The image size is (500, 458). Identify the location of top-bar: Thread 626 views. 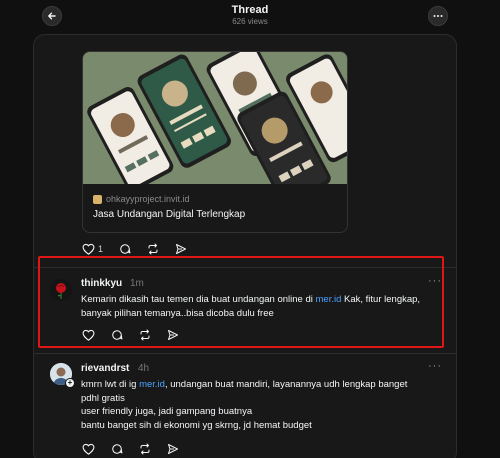
(250, 17).